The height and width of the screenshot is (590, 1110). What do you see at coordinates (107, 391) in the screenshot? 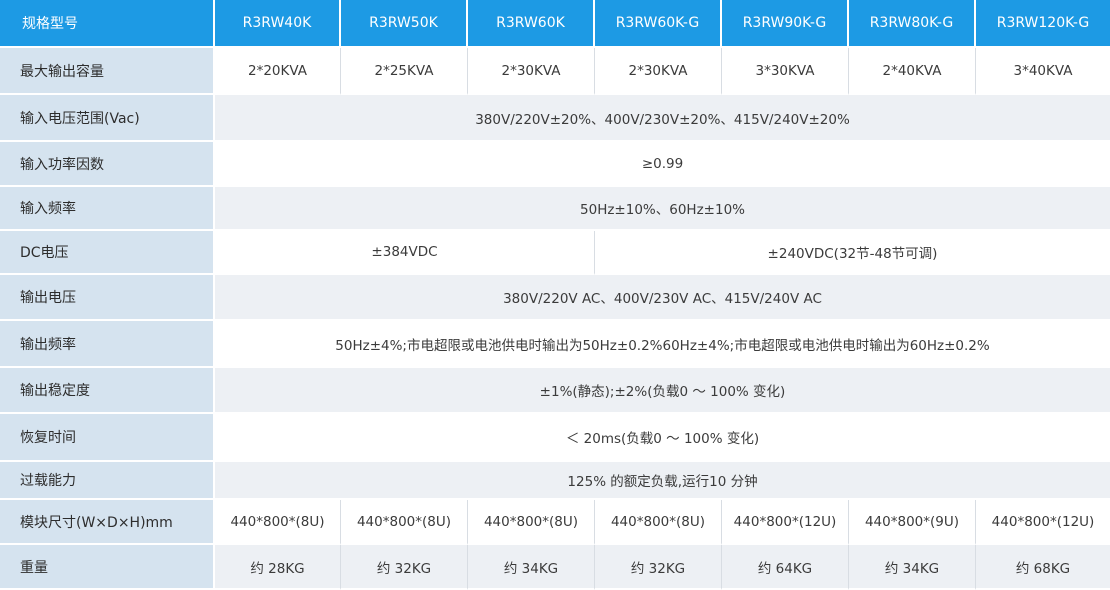
I see `row-label-output-stability: 输出稳定度` at bounding box center [107, 391].